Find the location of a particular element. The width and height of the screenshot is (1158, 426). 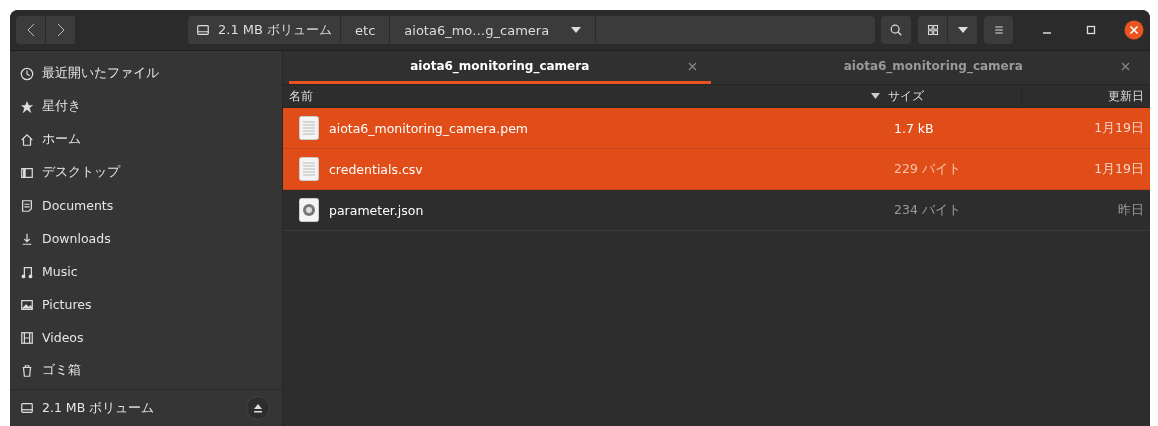

file-name: parameter.json is located at coordinates (376, 210).